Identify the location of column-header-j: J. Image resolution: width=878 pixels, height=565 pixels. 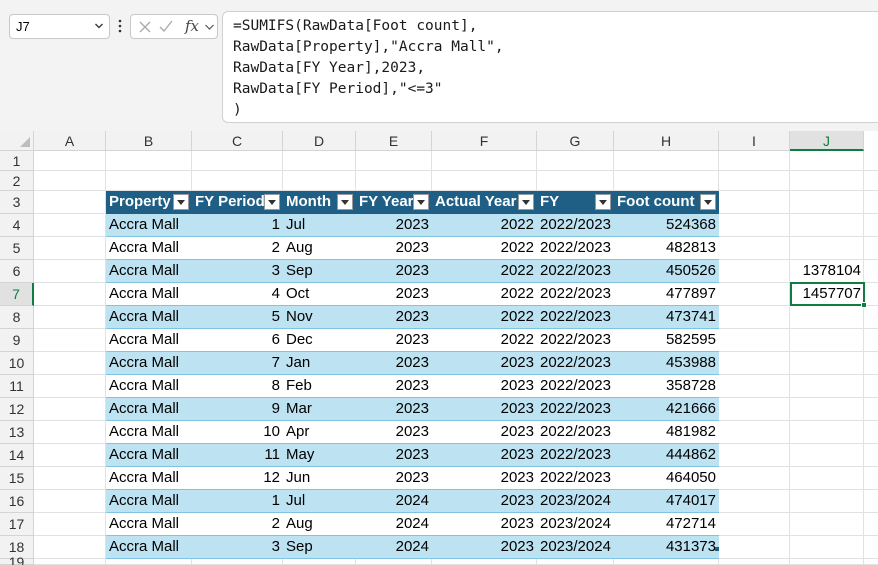
(827, 141).